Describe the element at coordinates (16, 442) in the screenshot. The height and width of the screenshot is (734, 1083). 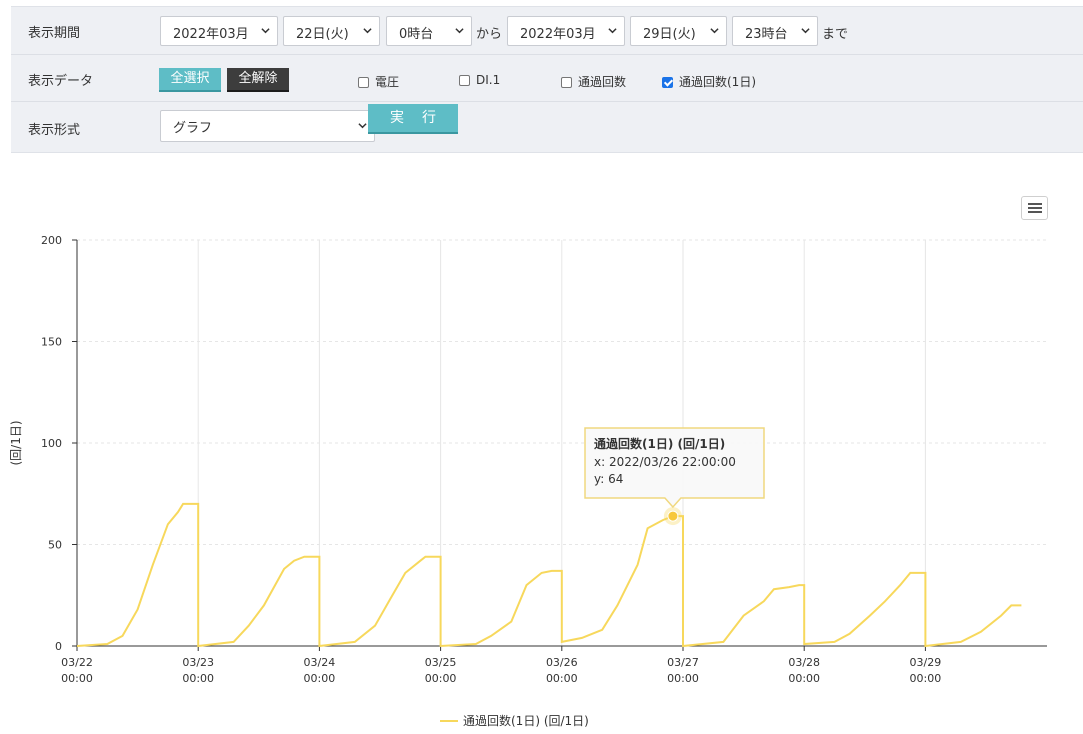
I see `y-axis-label: (回/1日)` at that location.